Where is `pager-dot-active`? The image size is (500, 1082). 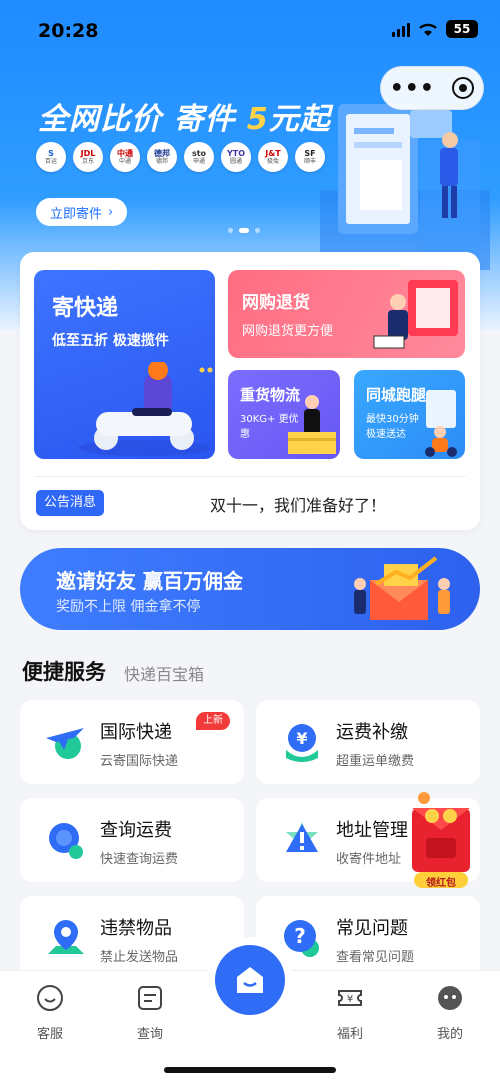
pager-dot-active is located at coordinates (244, 230).